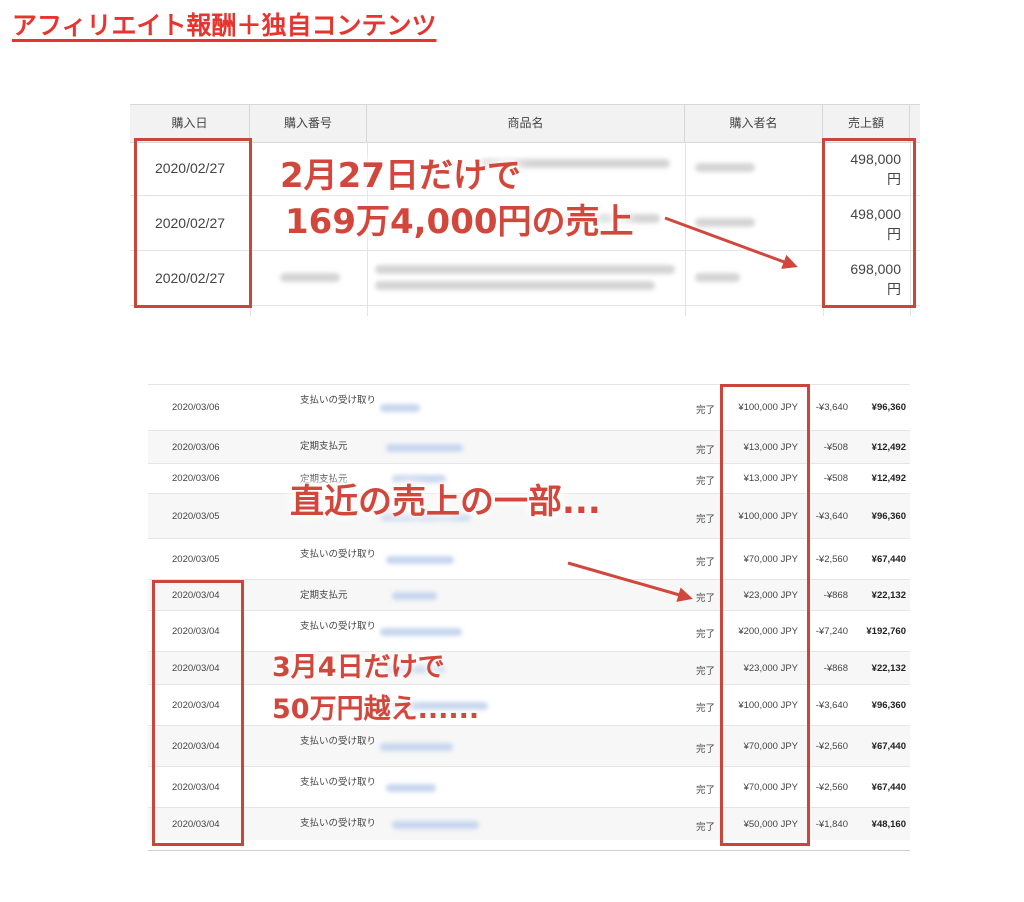  What do you see at coordinates (630, 581) in the screenshot?
I see `arrow-to-gross` at bounding box center [630, 581].